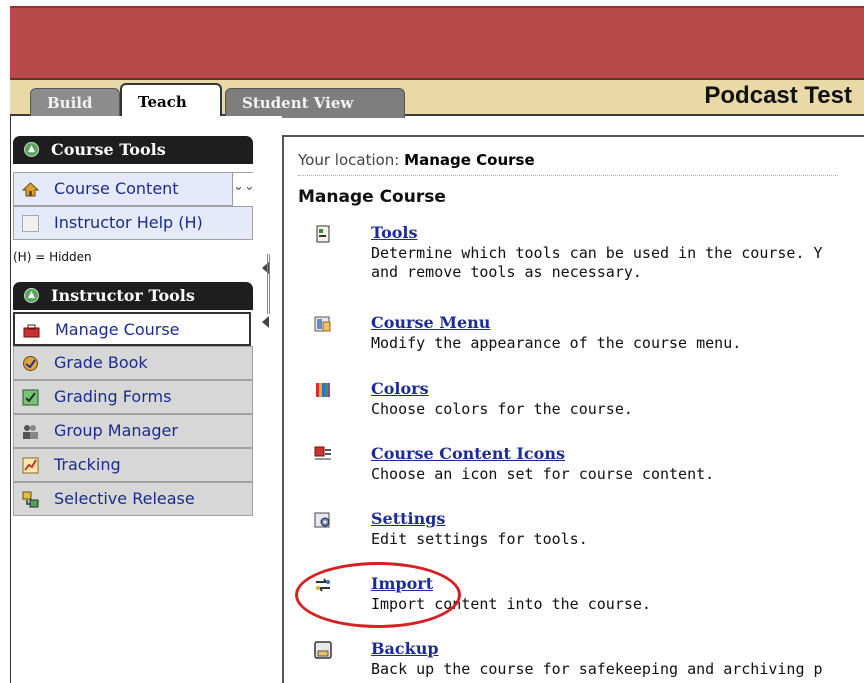  Describe the element at coordinates (75, 103) in the screenshot. I see `tab-build: Build` at that location.